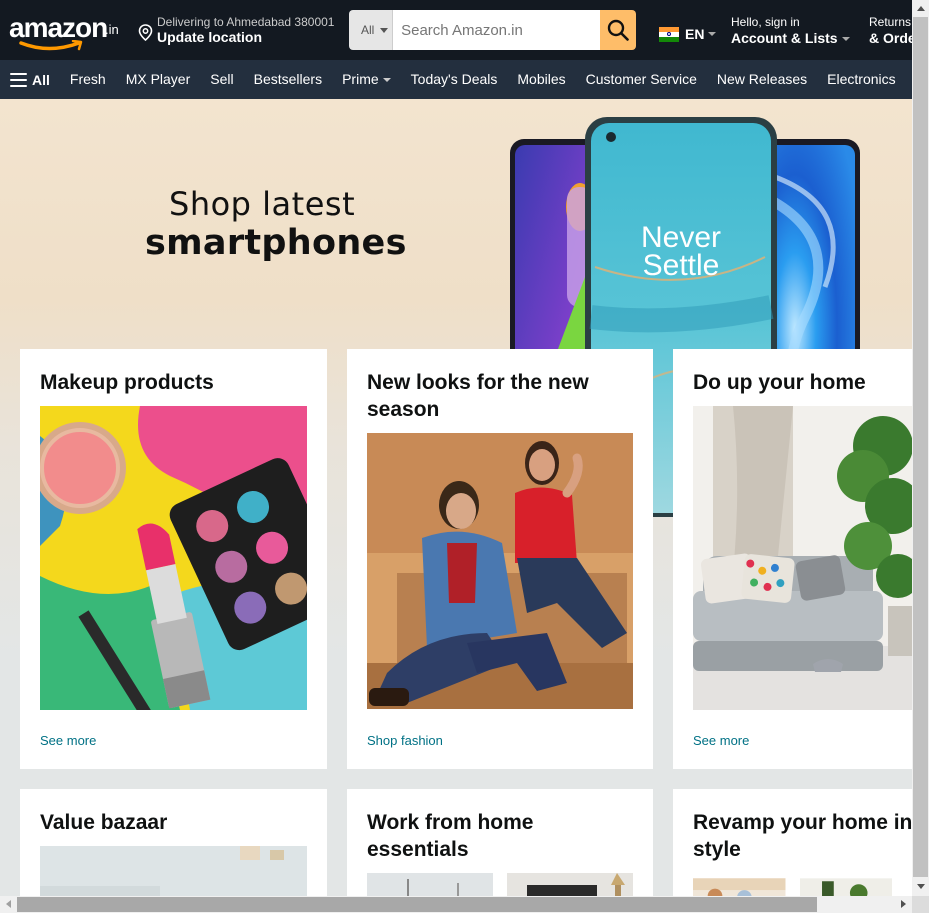 The width and height of the screenshot is (929, 913). I want to click on delivery-location-text: Delivering to Ahmedabad 380001, so click(246, 22).